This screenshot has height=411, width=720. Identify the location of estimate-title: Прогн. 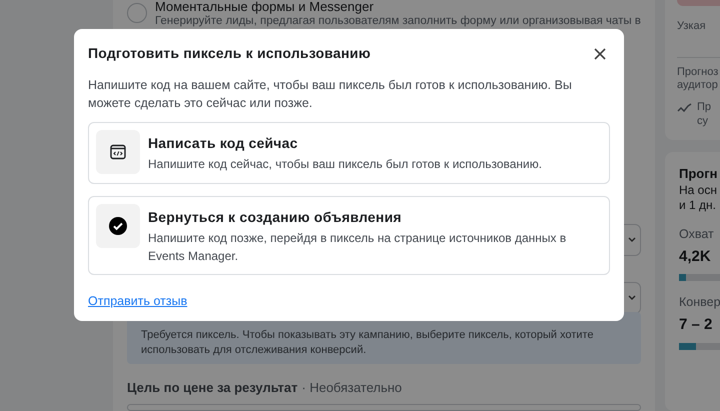
(698, 173).